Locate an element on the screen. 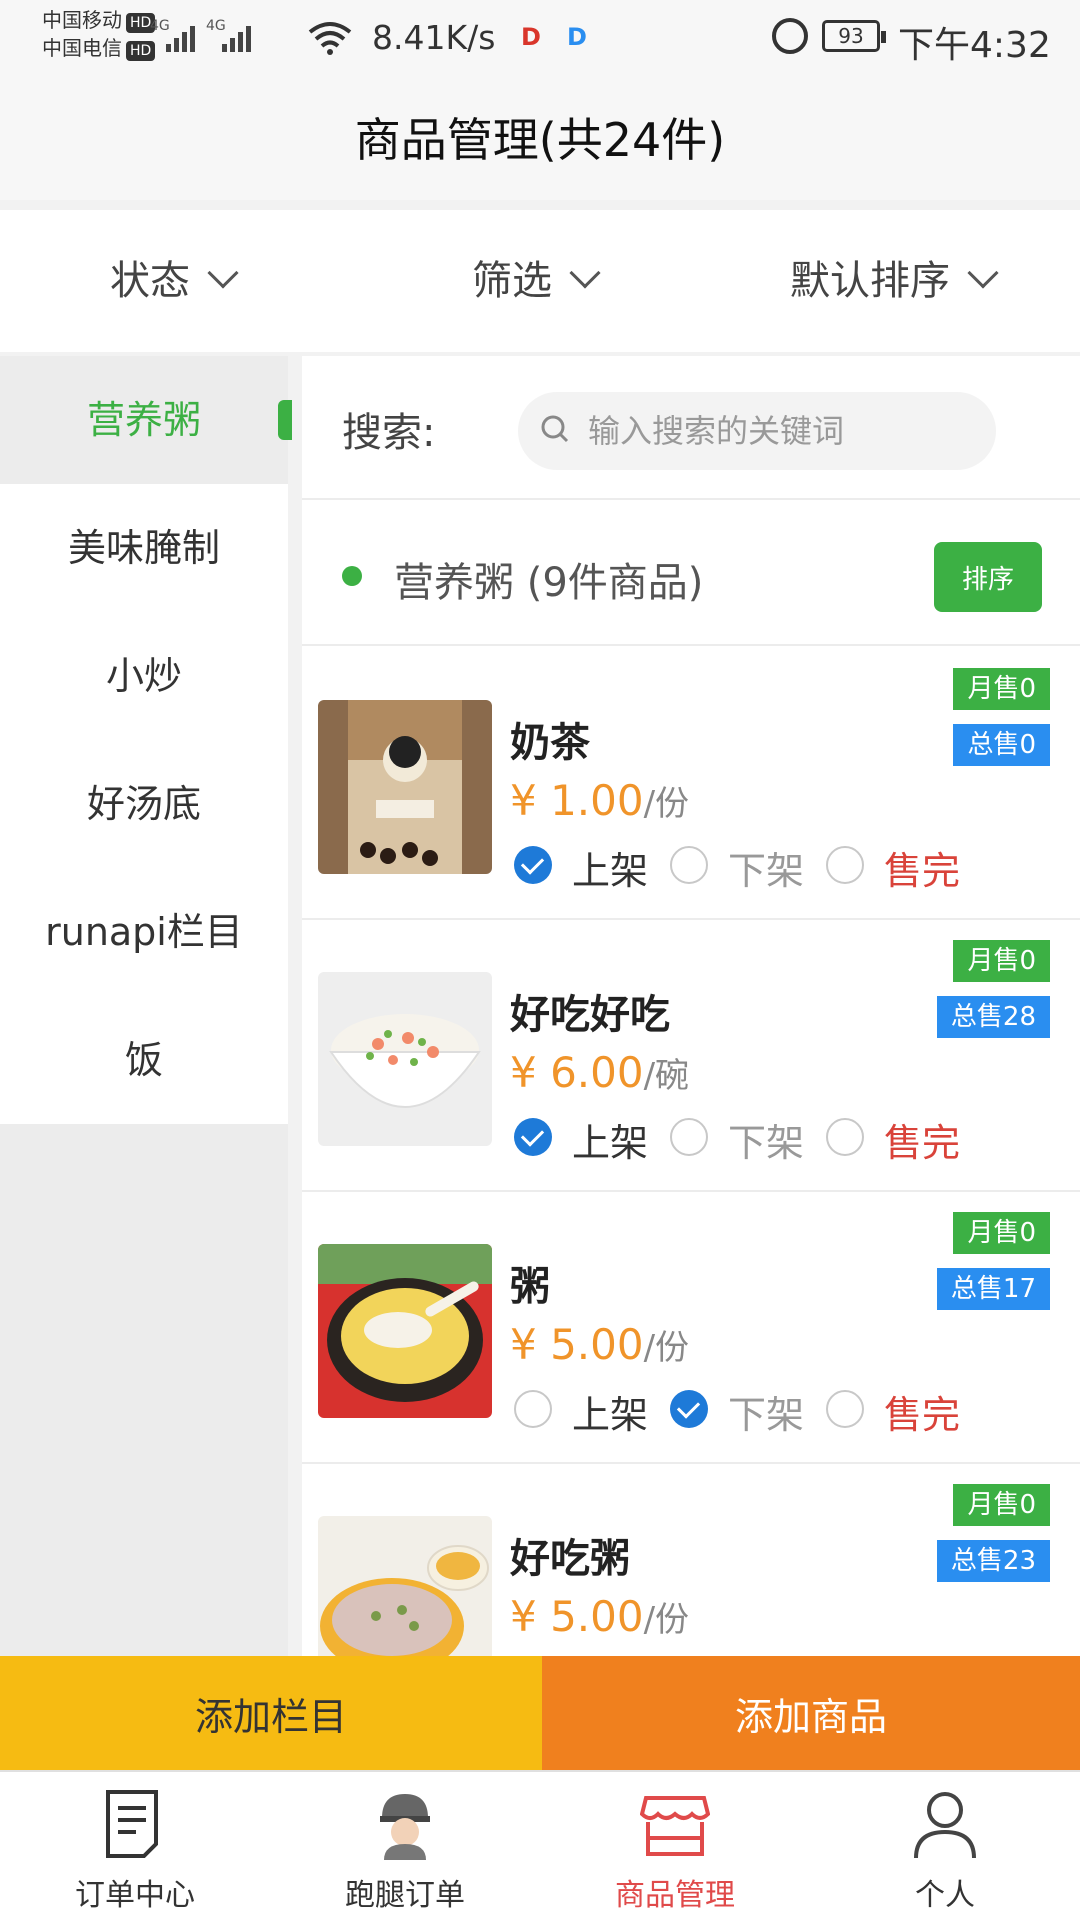 This screenshot has height=1920, width=1080. category-label: 饭 is located at coordinates (143, 1060).